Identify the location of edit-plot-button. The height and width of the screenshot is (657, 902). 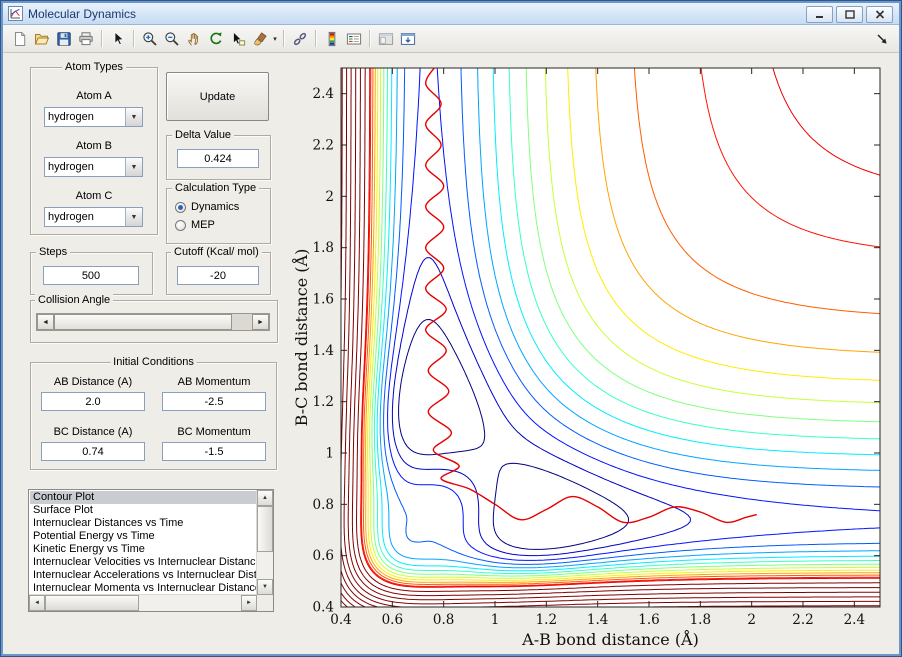
(118, 39).